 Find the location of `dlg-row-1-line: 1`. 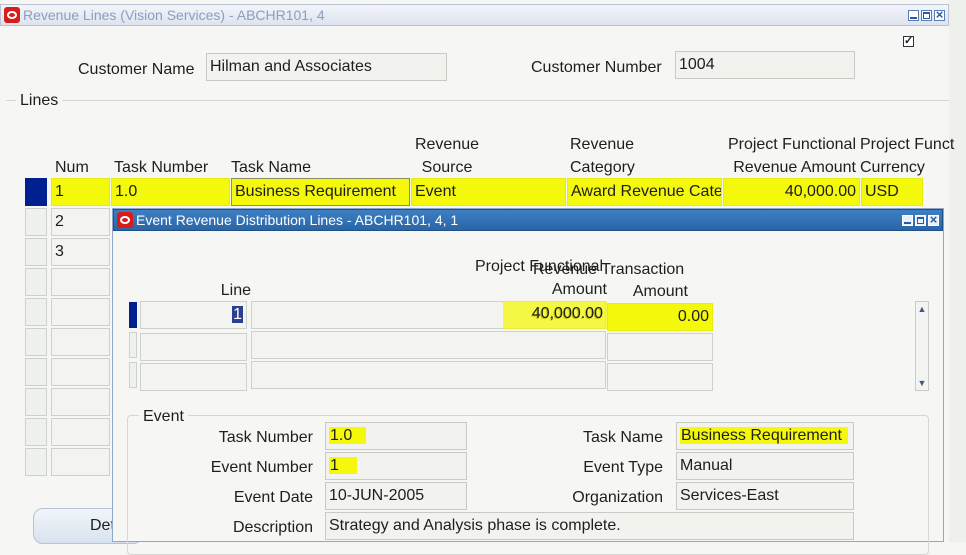

dlg-row-1-line: 1 is located at coordinates (193, 315).